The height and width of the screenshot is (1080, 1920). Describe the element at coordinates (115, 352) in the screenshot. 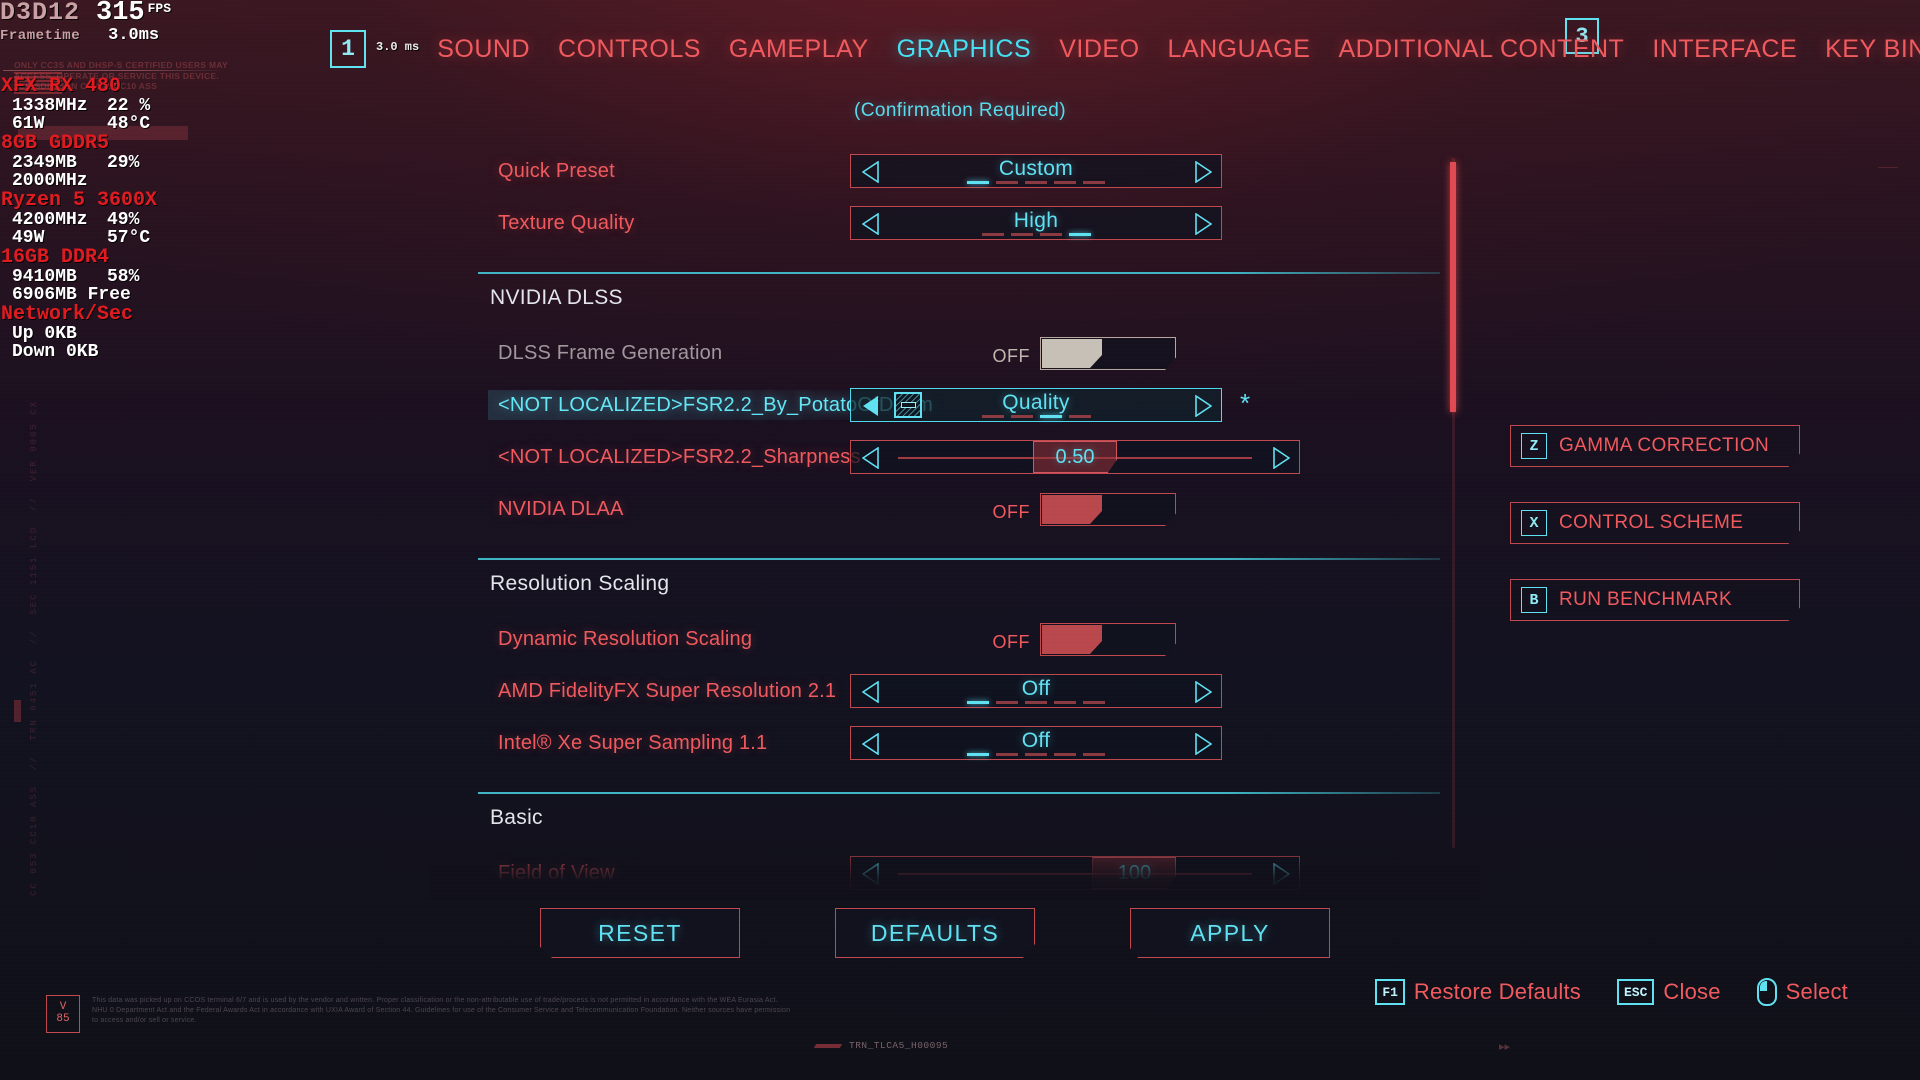

I see `overlay-sensor-line: Down 0KB` at that location.